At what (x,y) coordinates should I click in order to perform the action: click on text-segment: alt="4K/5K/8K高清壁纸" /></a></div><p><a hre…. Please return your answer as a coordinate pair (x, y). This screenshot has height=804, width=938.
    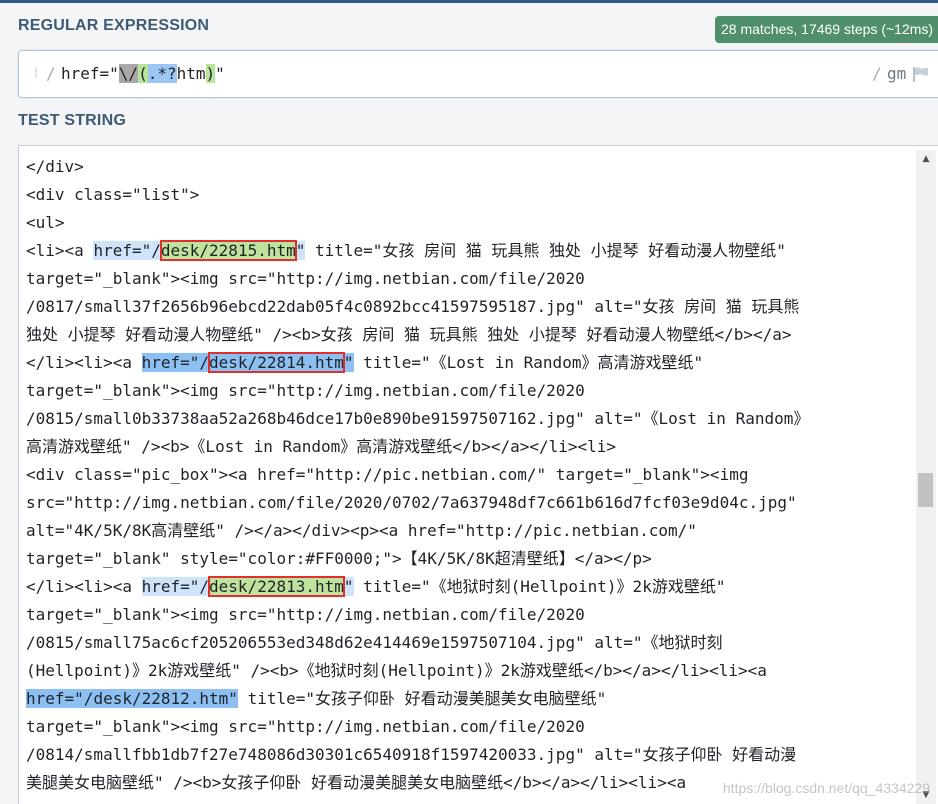
    Looking at the image, I should click on (361, 530).